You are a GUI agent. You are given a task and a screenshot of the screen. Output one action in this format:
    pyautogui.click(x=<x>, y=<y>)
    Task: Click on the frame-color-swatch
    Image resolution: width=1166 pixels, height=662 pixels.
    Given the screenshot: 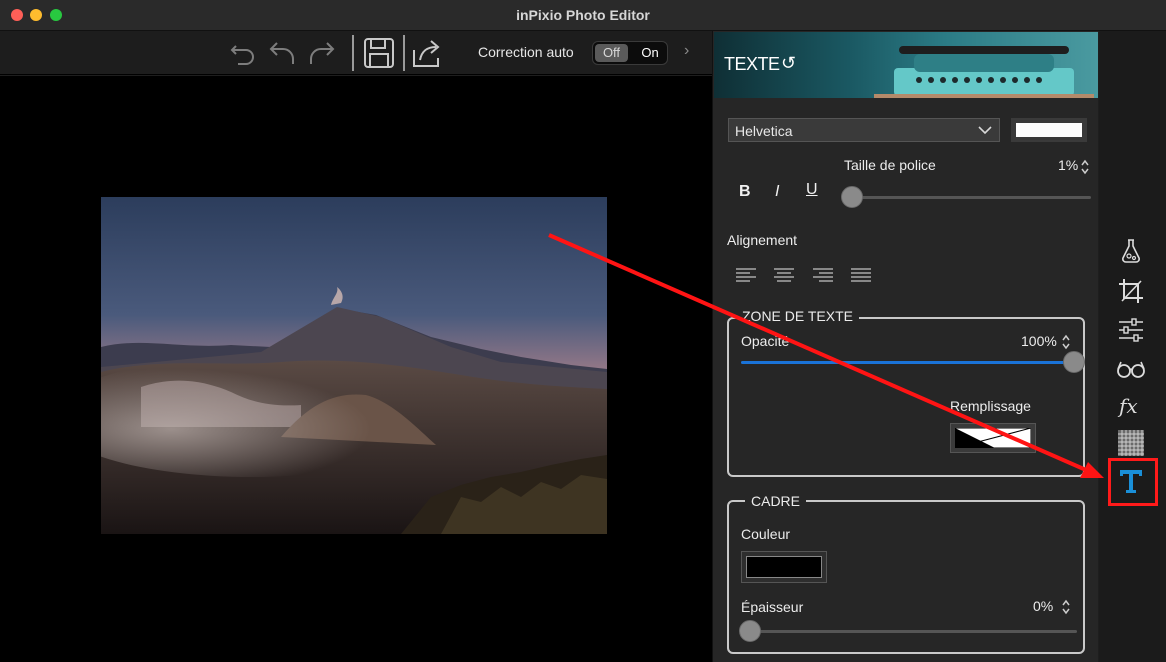 What is the action you would take?
    pyautogui.click(x=784, y=567)
    